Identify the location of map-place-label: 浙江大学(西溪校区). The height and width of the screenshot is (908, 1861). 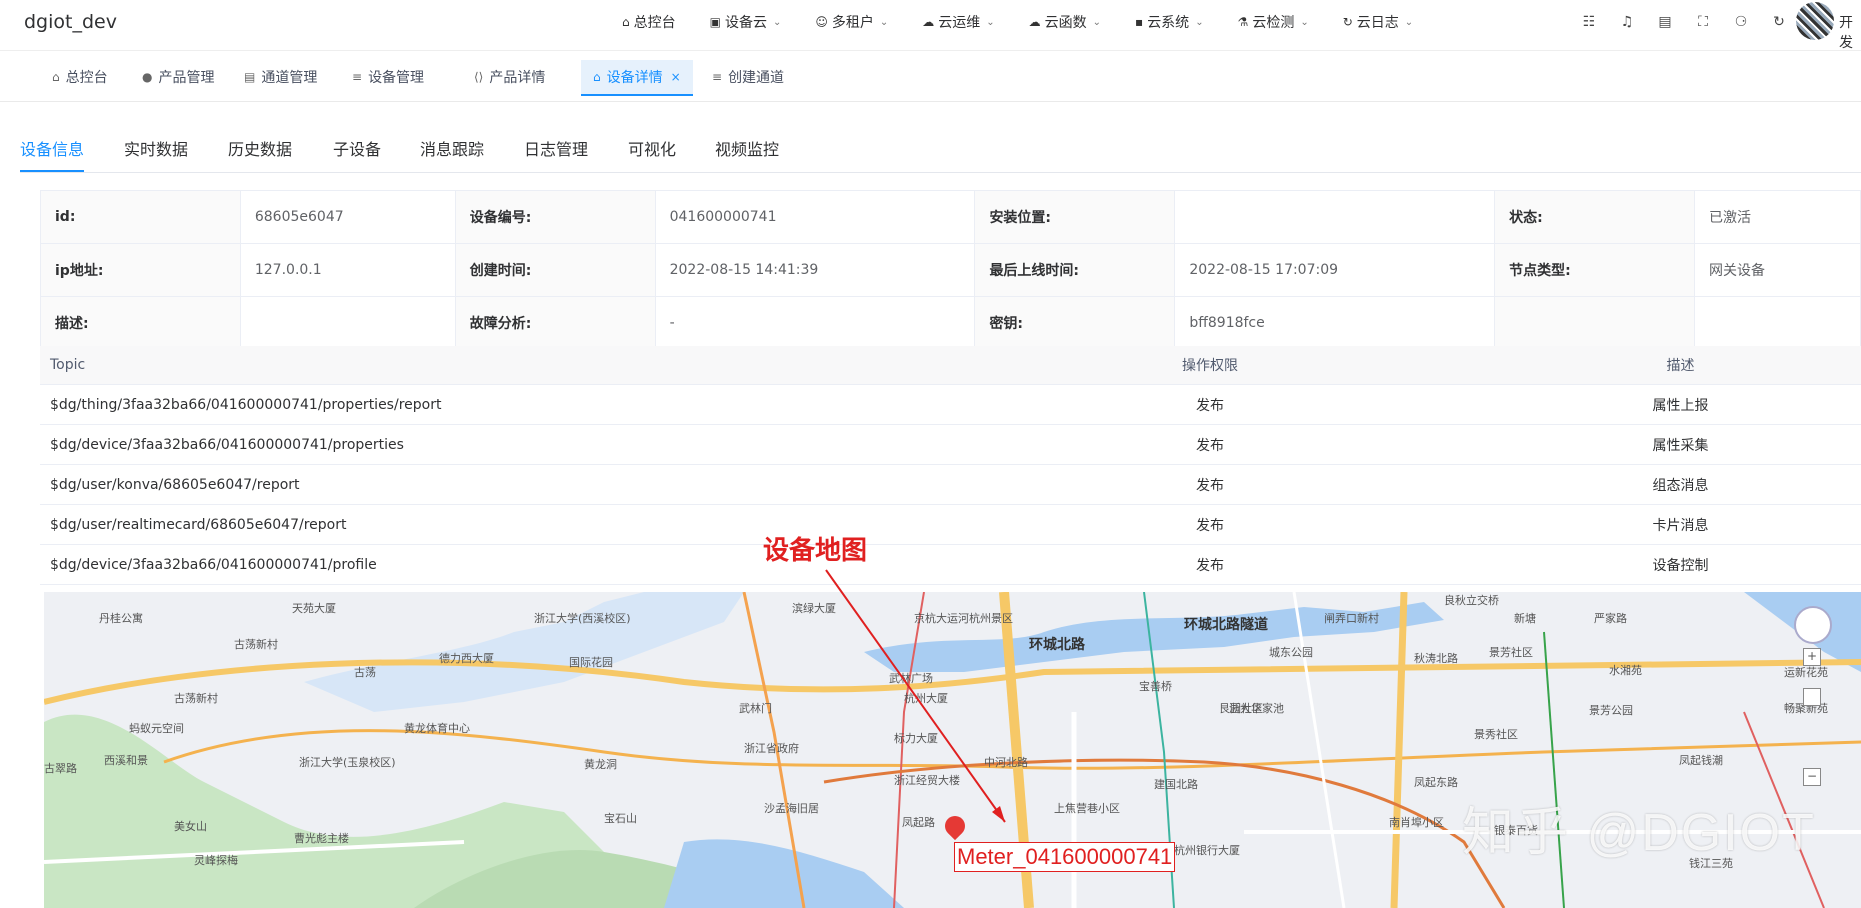
(582, 618).